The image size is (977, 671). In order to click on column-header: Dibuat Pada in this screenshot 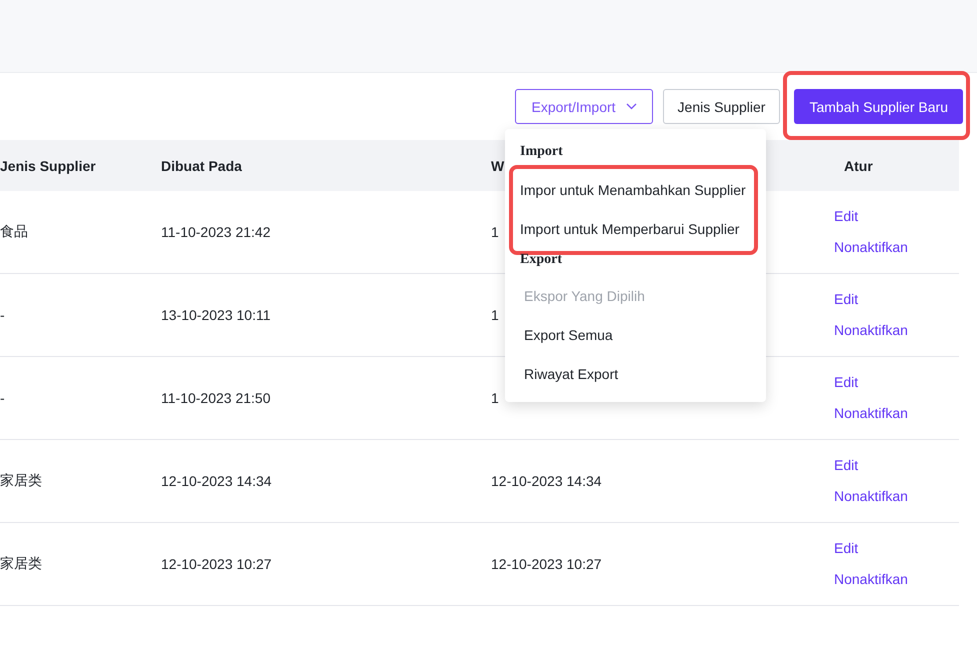, I will do `click(201, 166)`.